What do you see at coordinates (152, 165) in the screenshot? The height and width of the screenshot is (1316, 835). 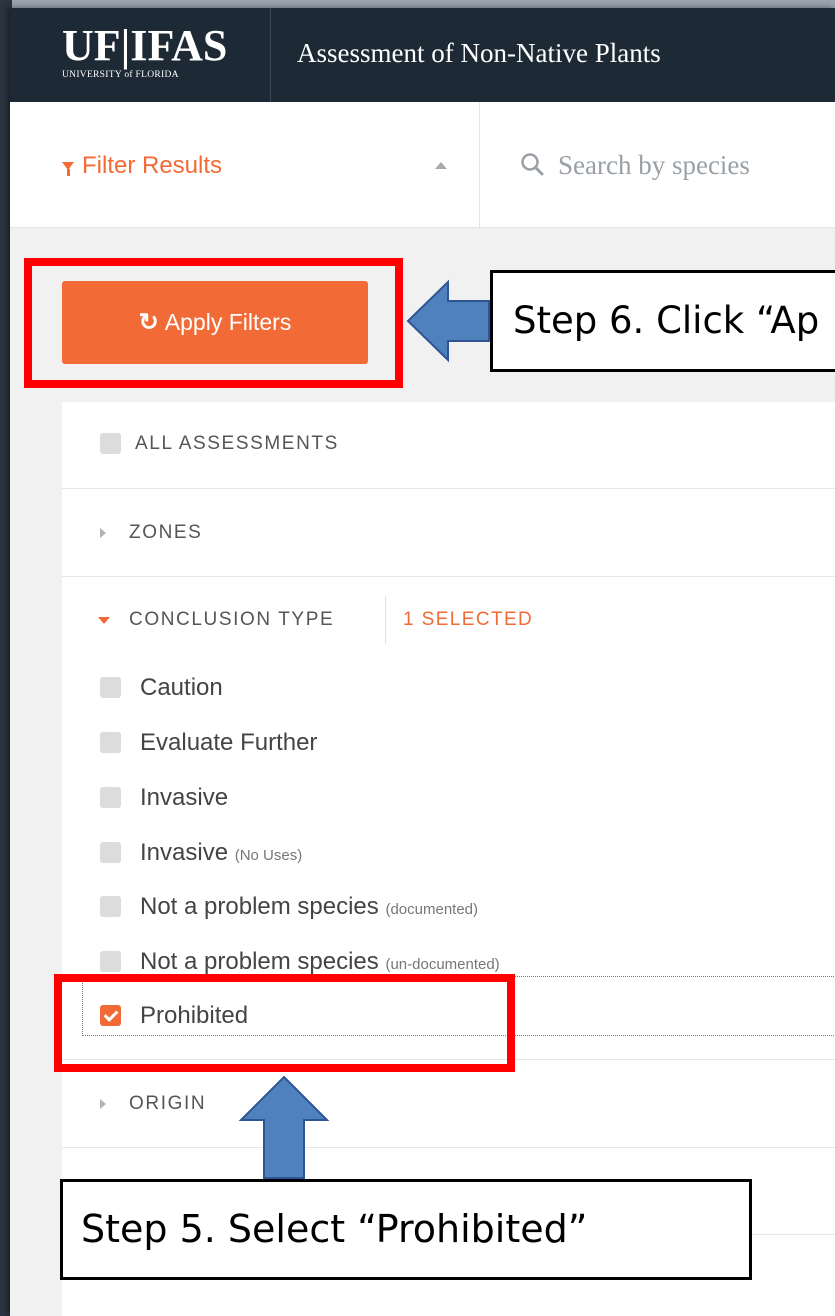 I see `filter-results-label: Filter Results` at bounding box center [152, 165].